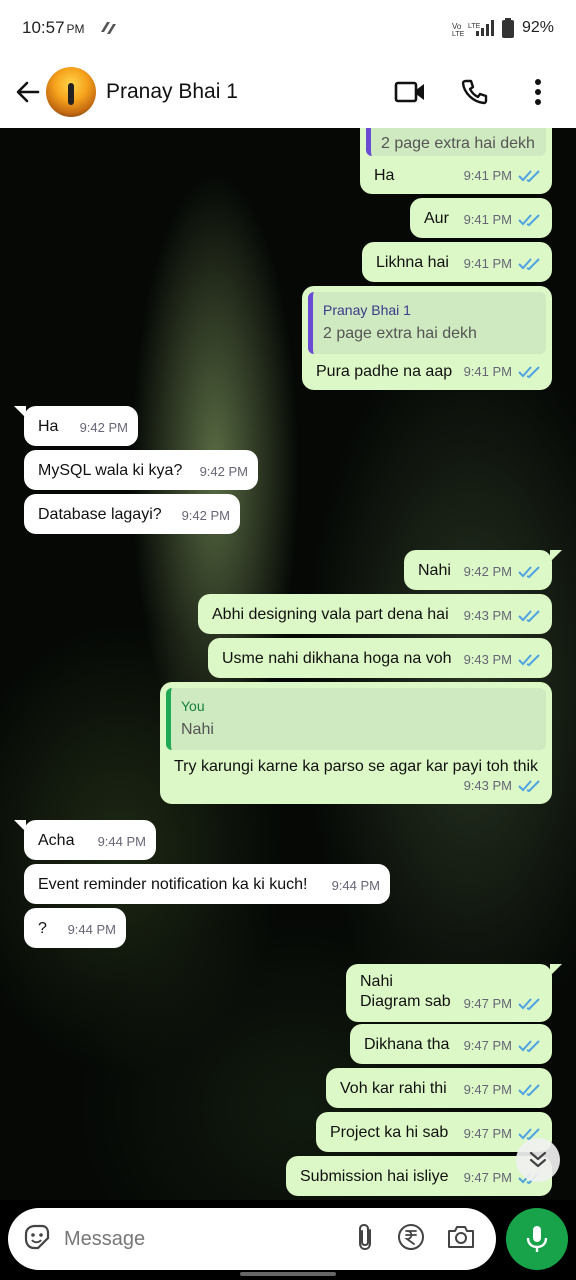 Image resolution: width=576 pixels, height=1280 pixels. What do you see at coordinates (173, 884) in the screenshot?
I see `message-text: Event reminder notification ka ki kuch!` at bounding box center [173, 884].